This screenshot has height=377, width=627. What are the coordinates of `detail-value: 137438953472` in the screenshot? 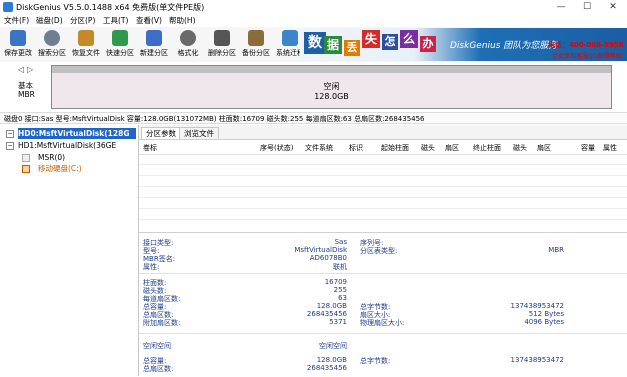 It's located at (537, 306).